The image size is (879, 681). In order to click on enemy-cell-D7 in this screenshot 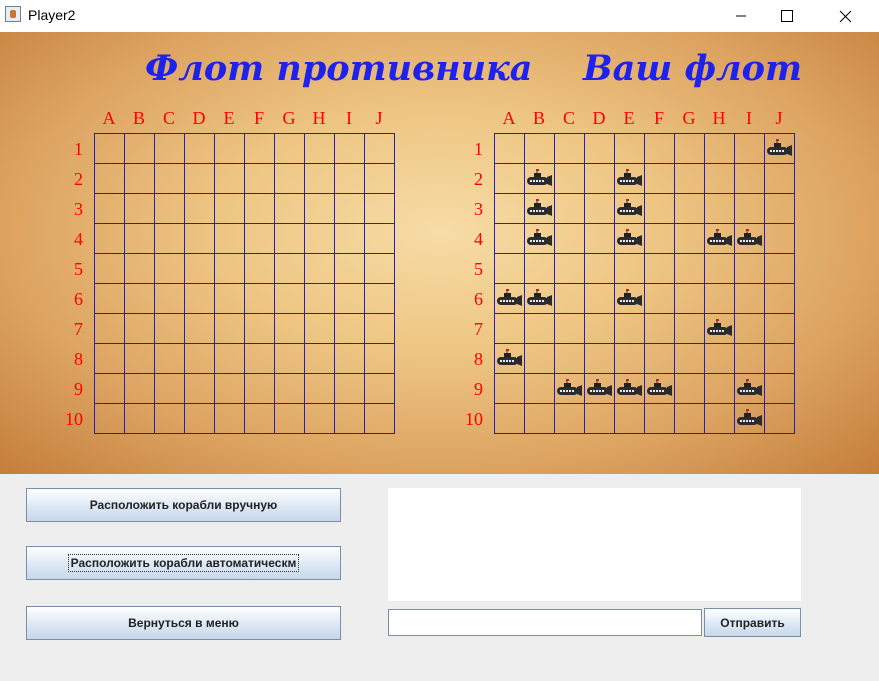, I will do `click(199, 328)`.